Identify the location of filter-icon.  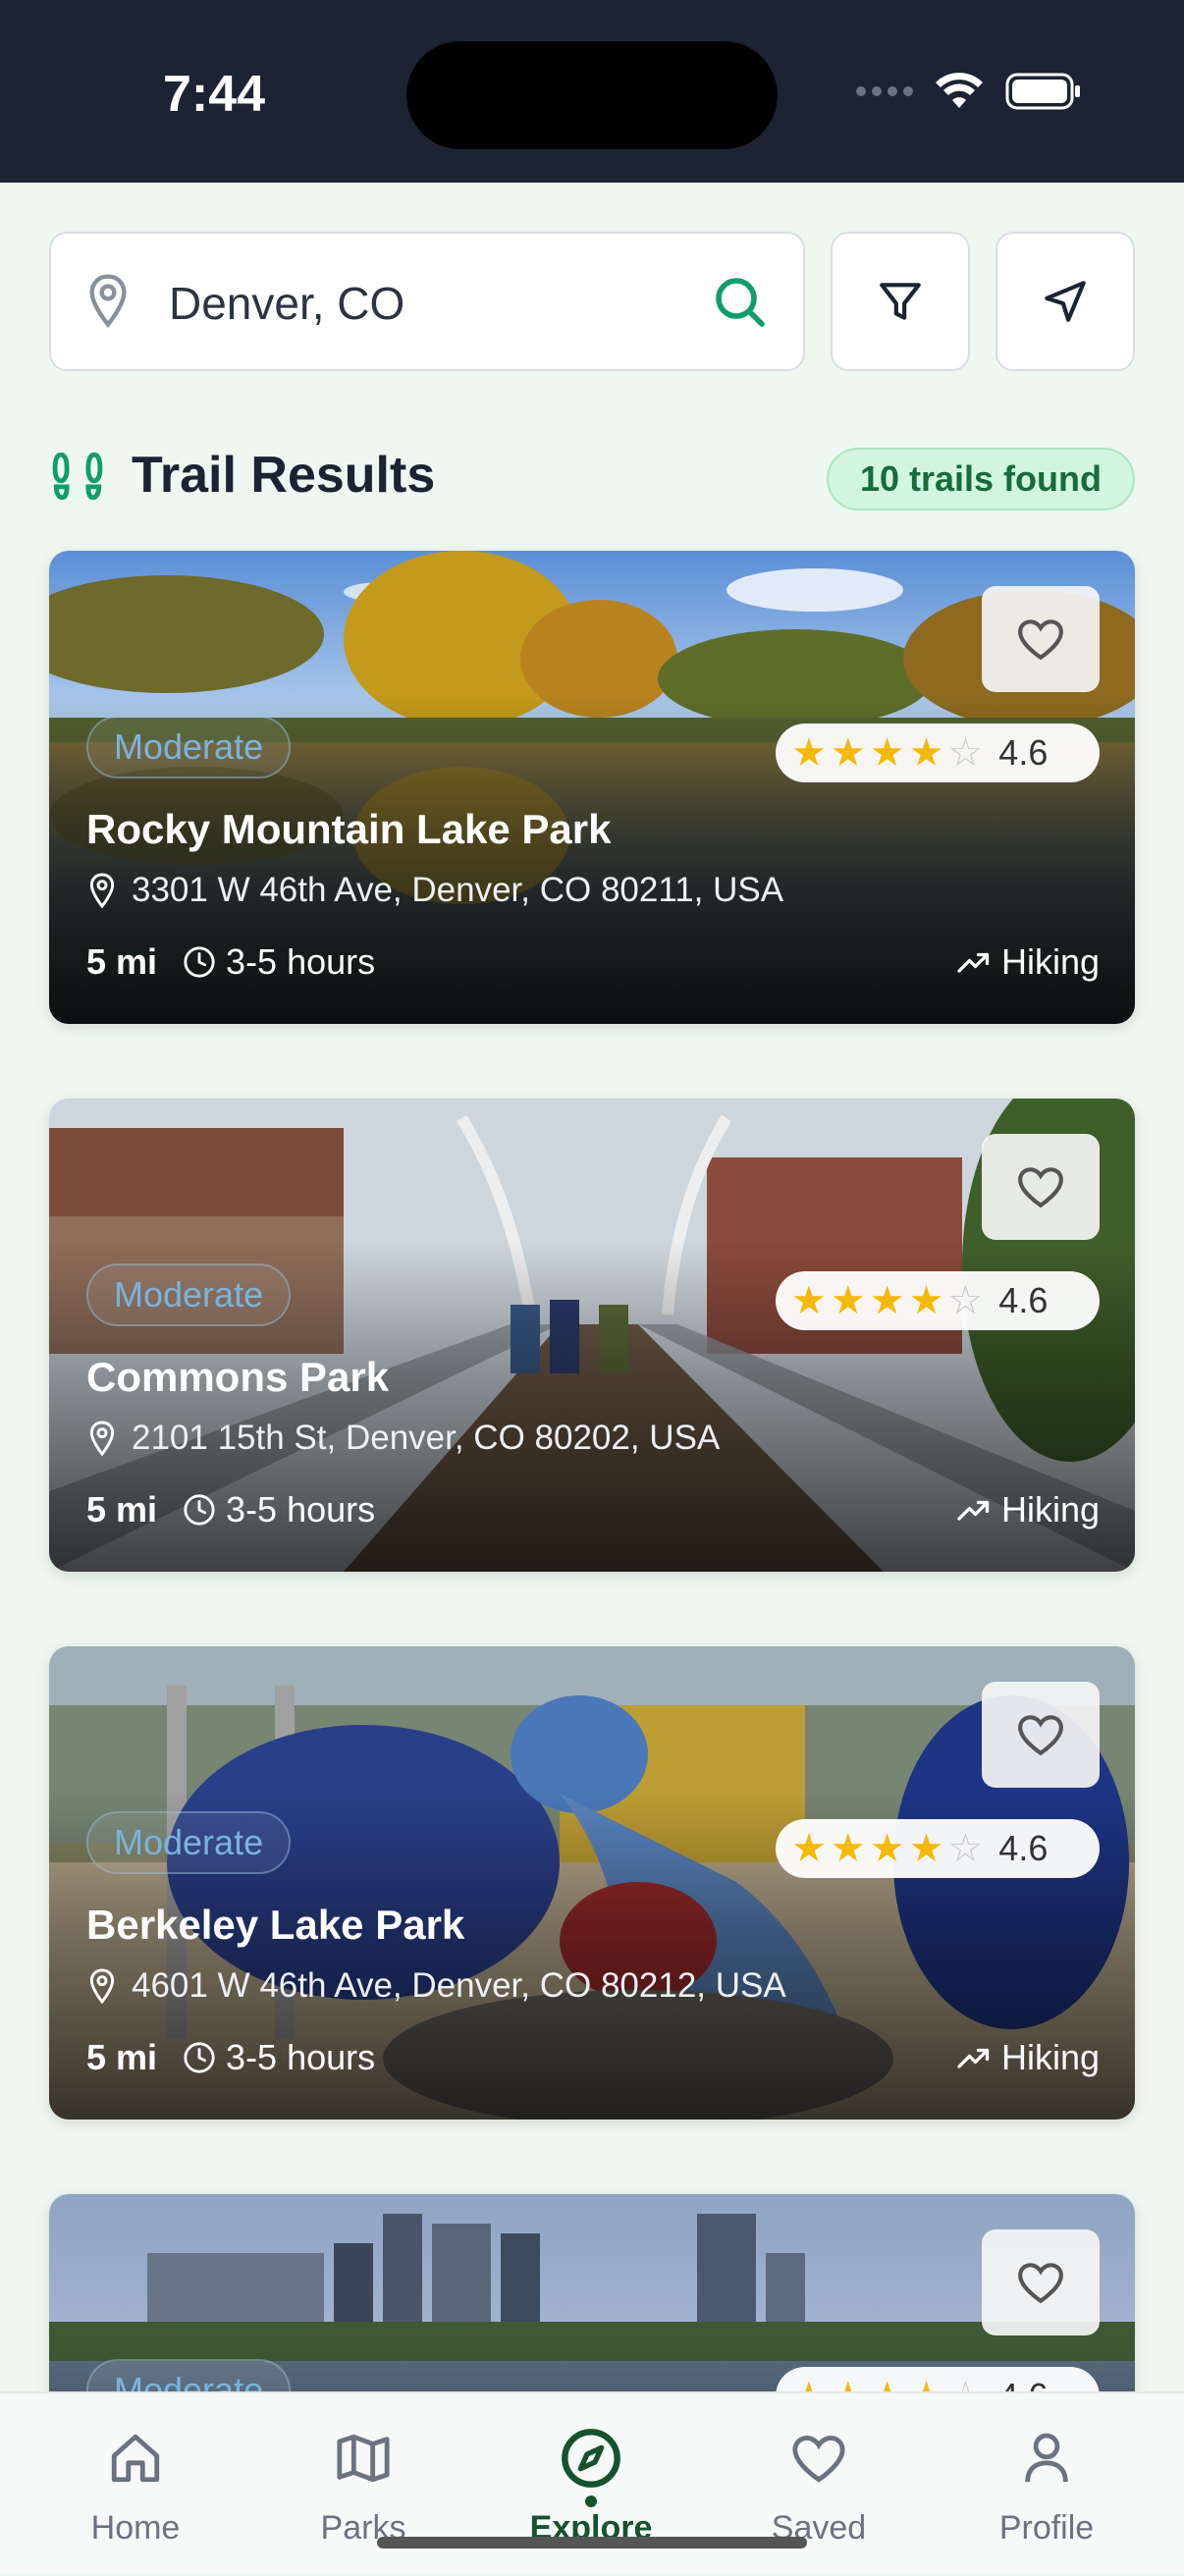
(900, 301).